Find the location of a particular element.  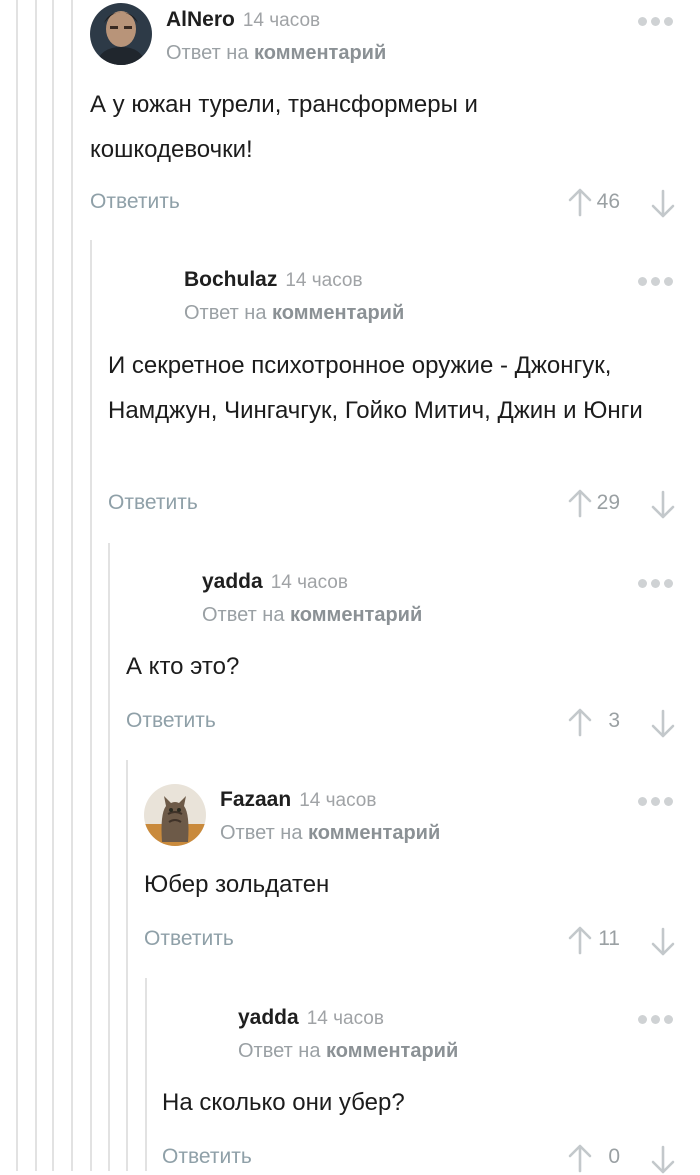

username: Bochulaz 14 часов is located at coordinates (273, 280).